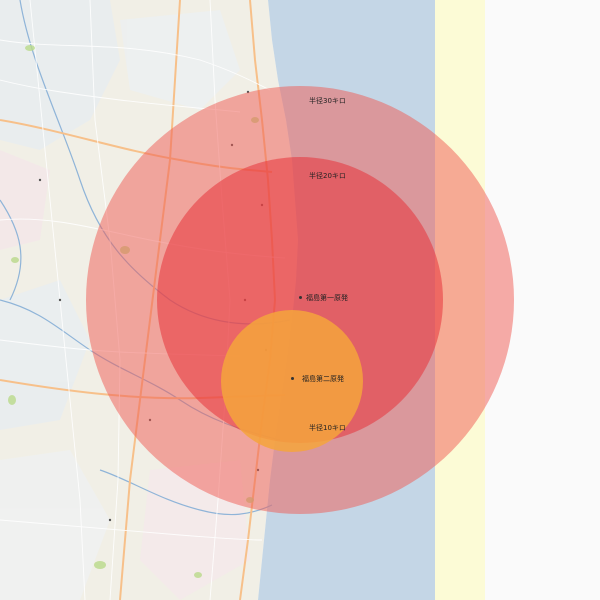 This screenshot has height=600, width=600. Describe the element at coordinates (327, 176) in the screenshot. I see `label-radius-20km: 半径20キロ` at that location.